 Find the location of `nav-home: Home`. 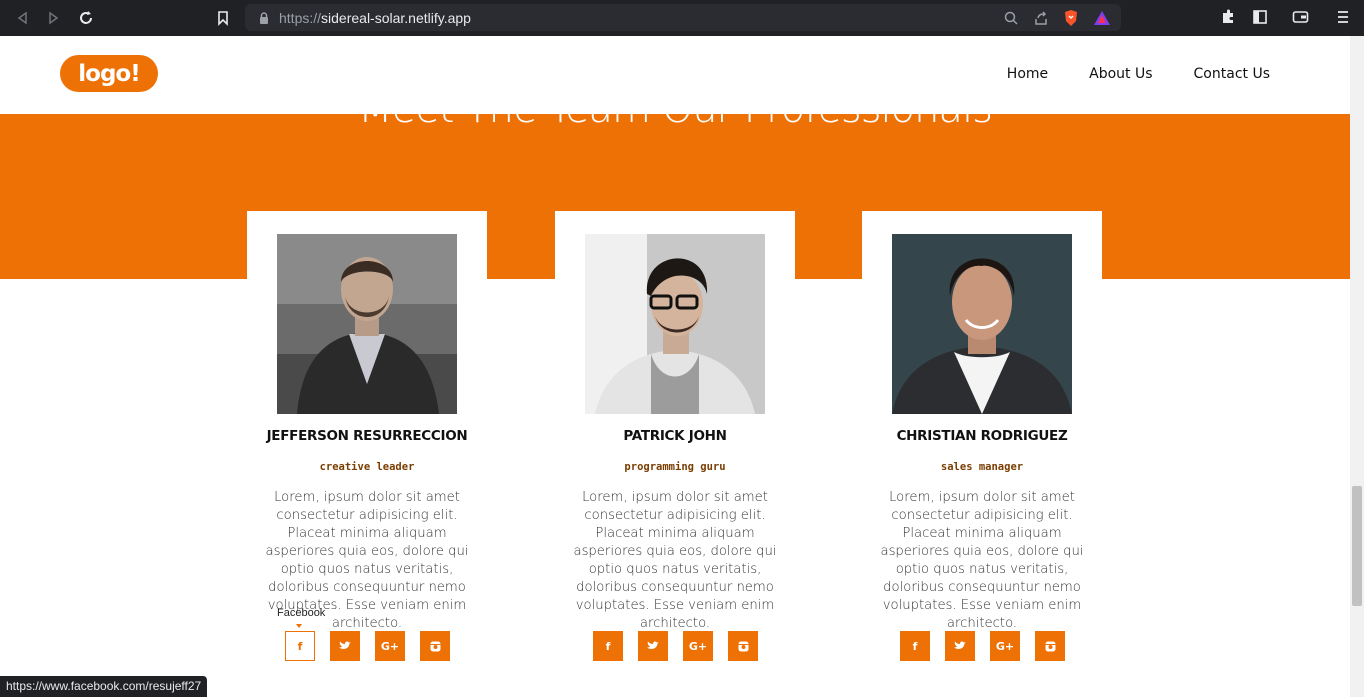

nav-home: Home is located at coordinates (1027, 74).